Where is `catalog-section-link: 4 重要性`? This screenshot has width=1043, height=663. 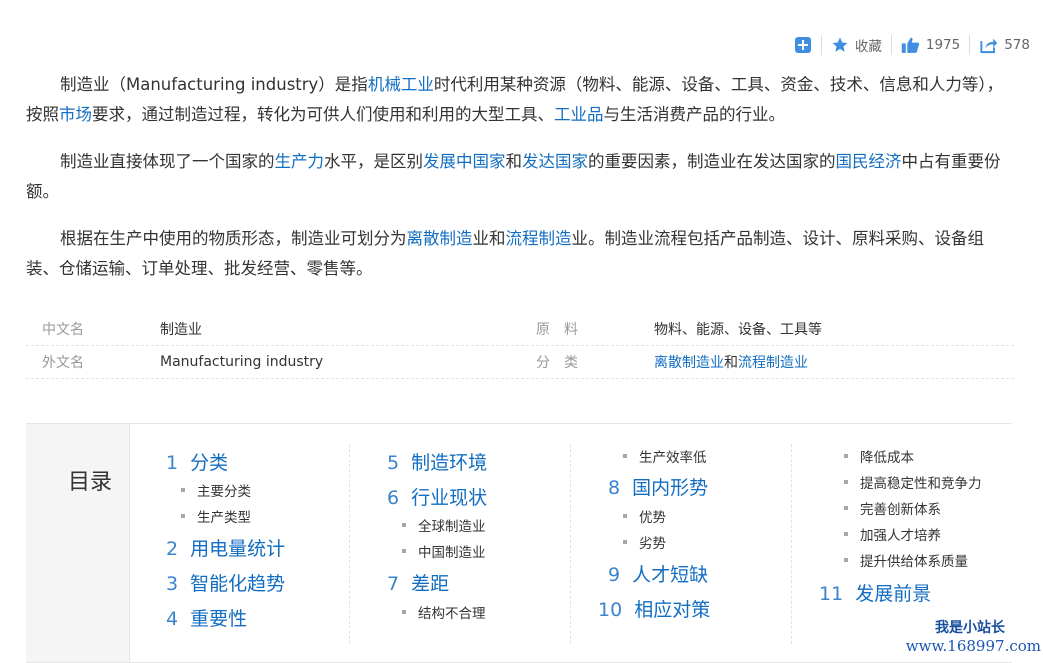 catalog-section-link: 4 重要性 is located at coordinates (206, 617).